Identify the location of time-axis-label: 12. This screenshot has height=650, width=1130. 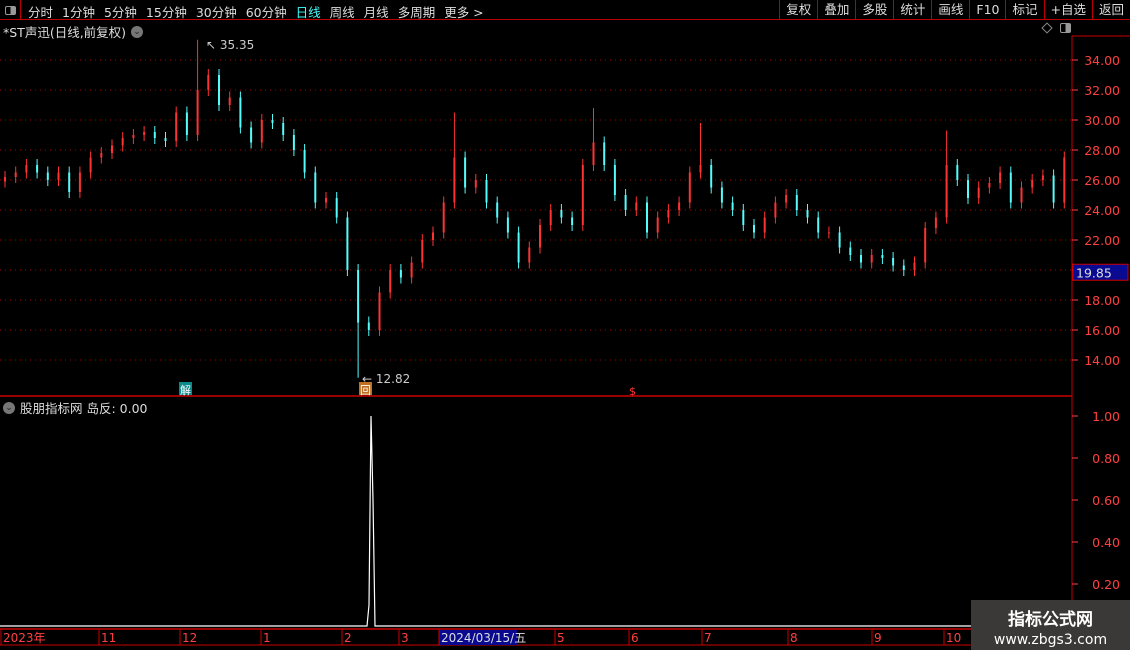
(189, 638).